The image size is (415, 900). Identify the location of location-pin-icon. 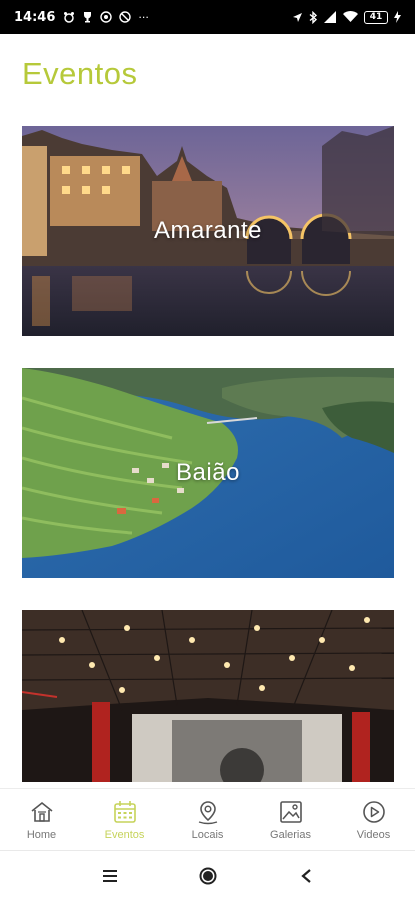
(207, 812).